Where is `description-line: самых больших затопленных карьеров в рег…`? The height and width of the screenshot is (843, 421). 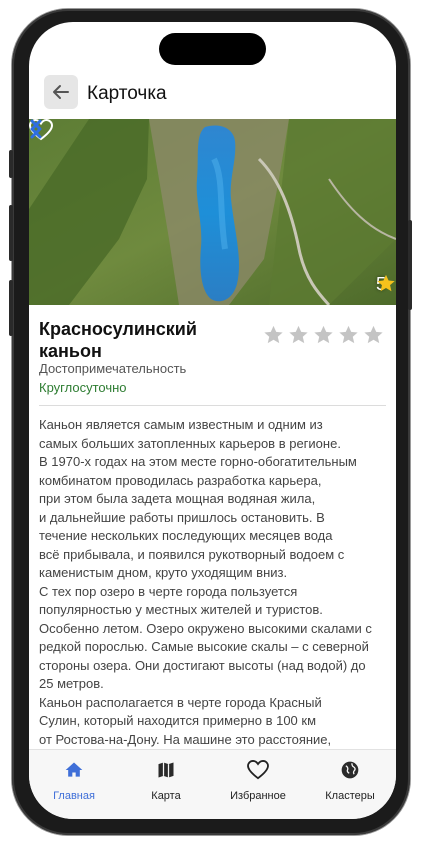
description-line: самых больших затопленных карьеров в рег… is located at coordinates (190, 443).